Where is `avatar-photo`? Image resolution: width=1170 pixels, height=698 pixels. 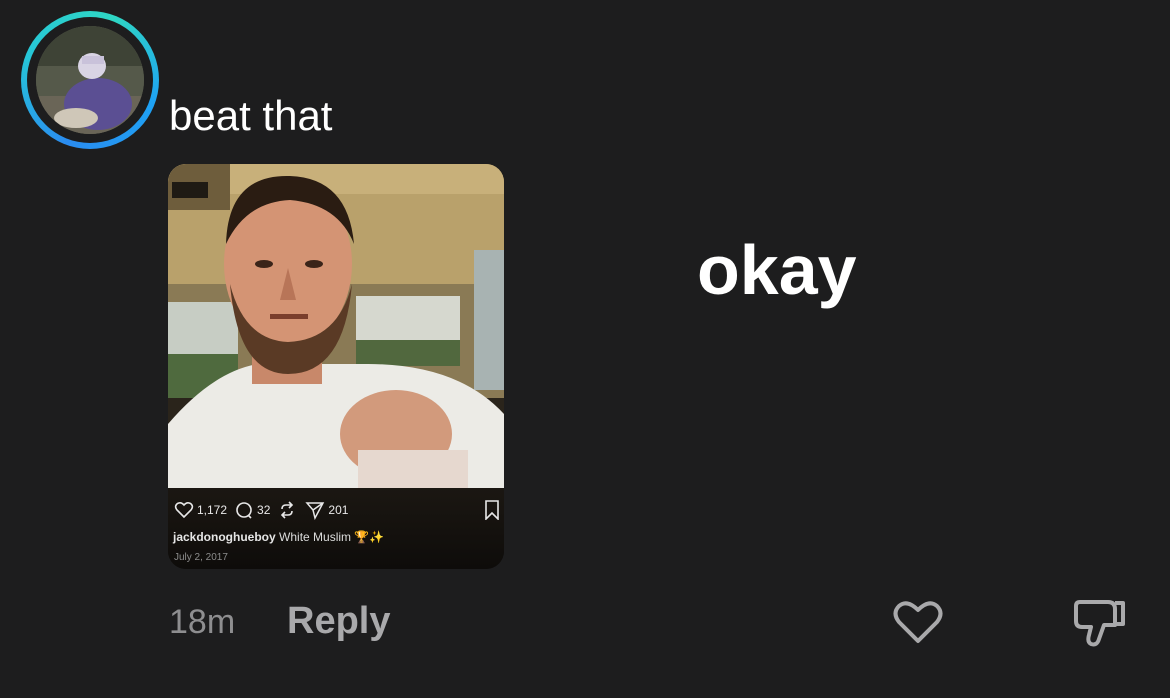
avatar-photo is located at coordinates (90, 80).